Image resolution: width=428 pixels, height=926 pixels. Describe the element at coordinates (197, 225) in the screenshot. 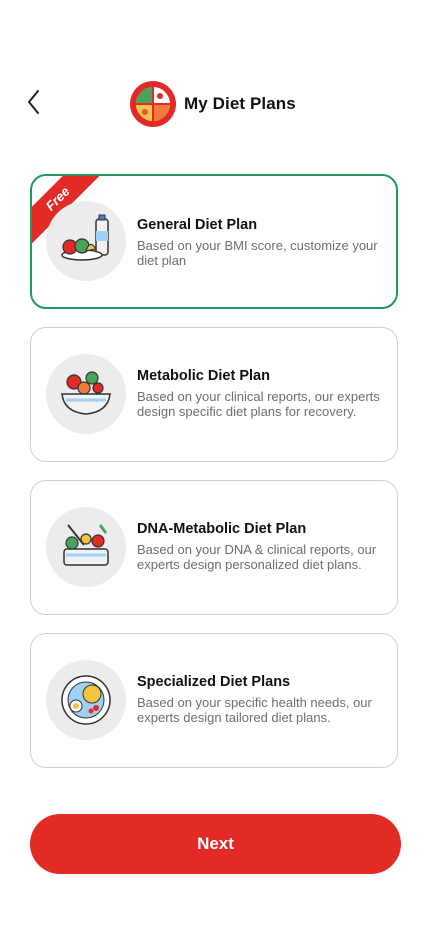

I see `plan-title: General Diet Plan` at that location.